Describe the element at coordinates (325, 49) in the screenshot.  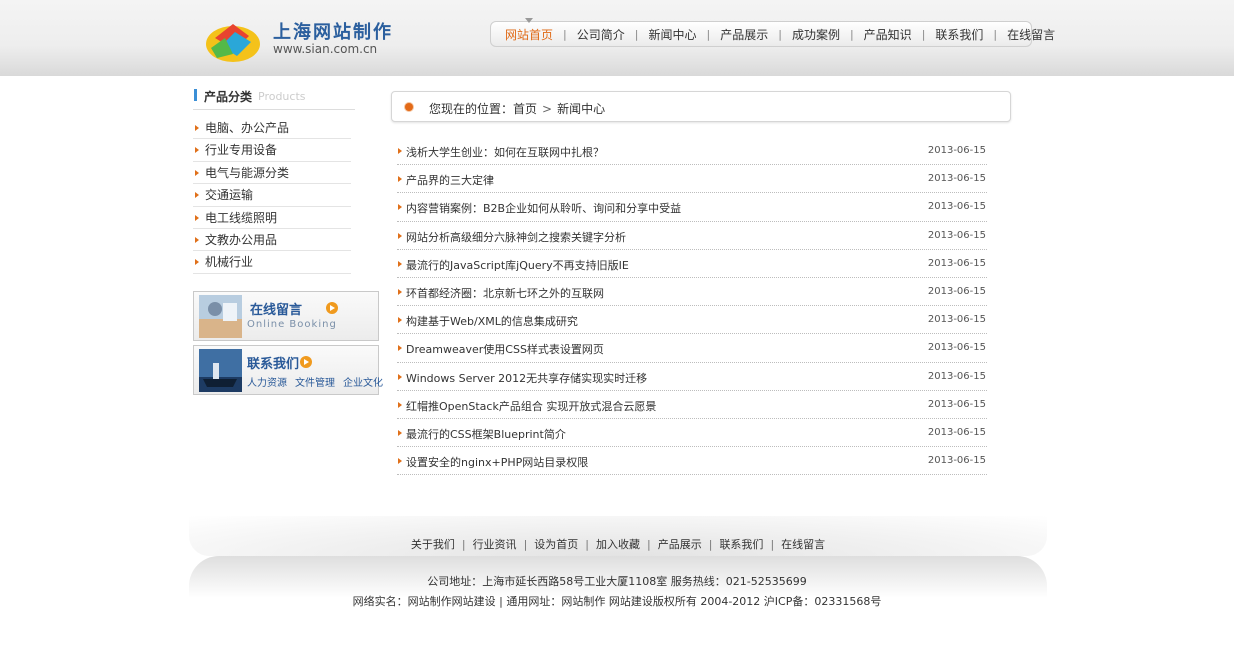
I see `logo-url: www.sian.com.cn` at that location.